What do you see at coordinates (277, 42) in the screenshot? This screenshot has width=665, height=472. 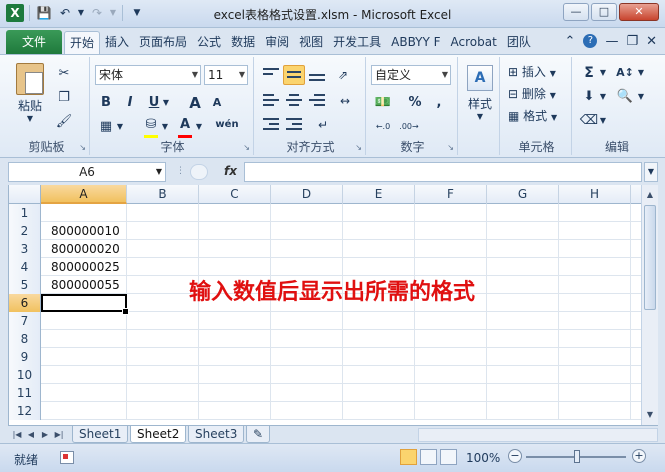 I see `tab-review: 审阅` at bounding box center [277, 42].